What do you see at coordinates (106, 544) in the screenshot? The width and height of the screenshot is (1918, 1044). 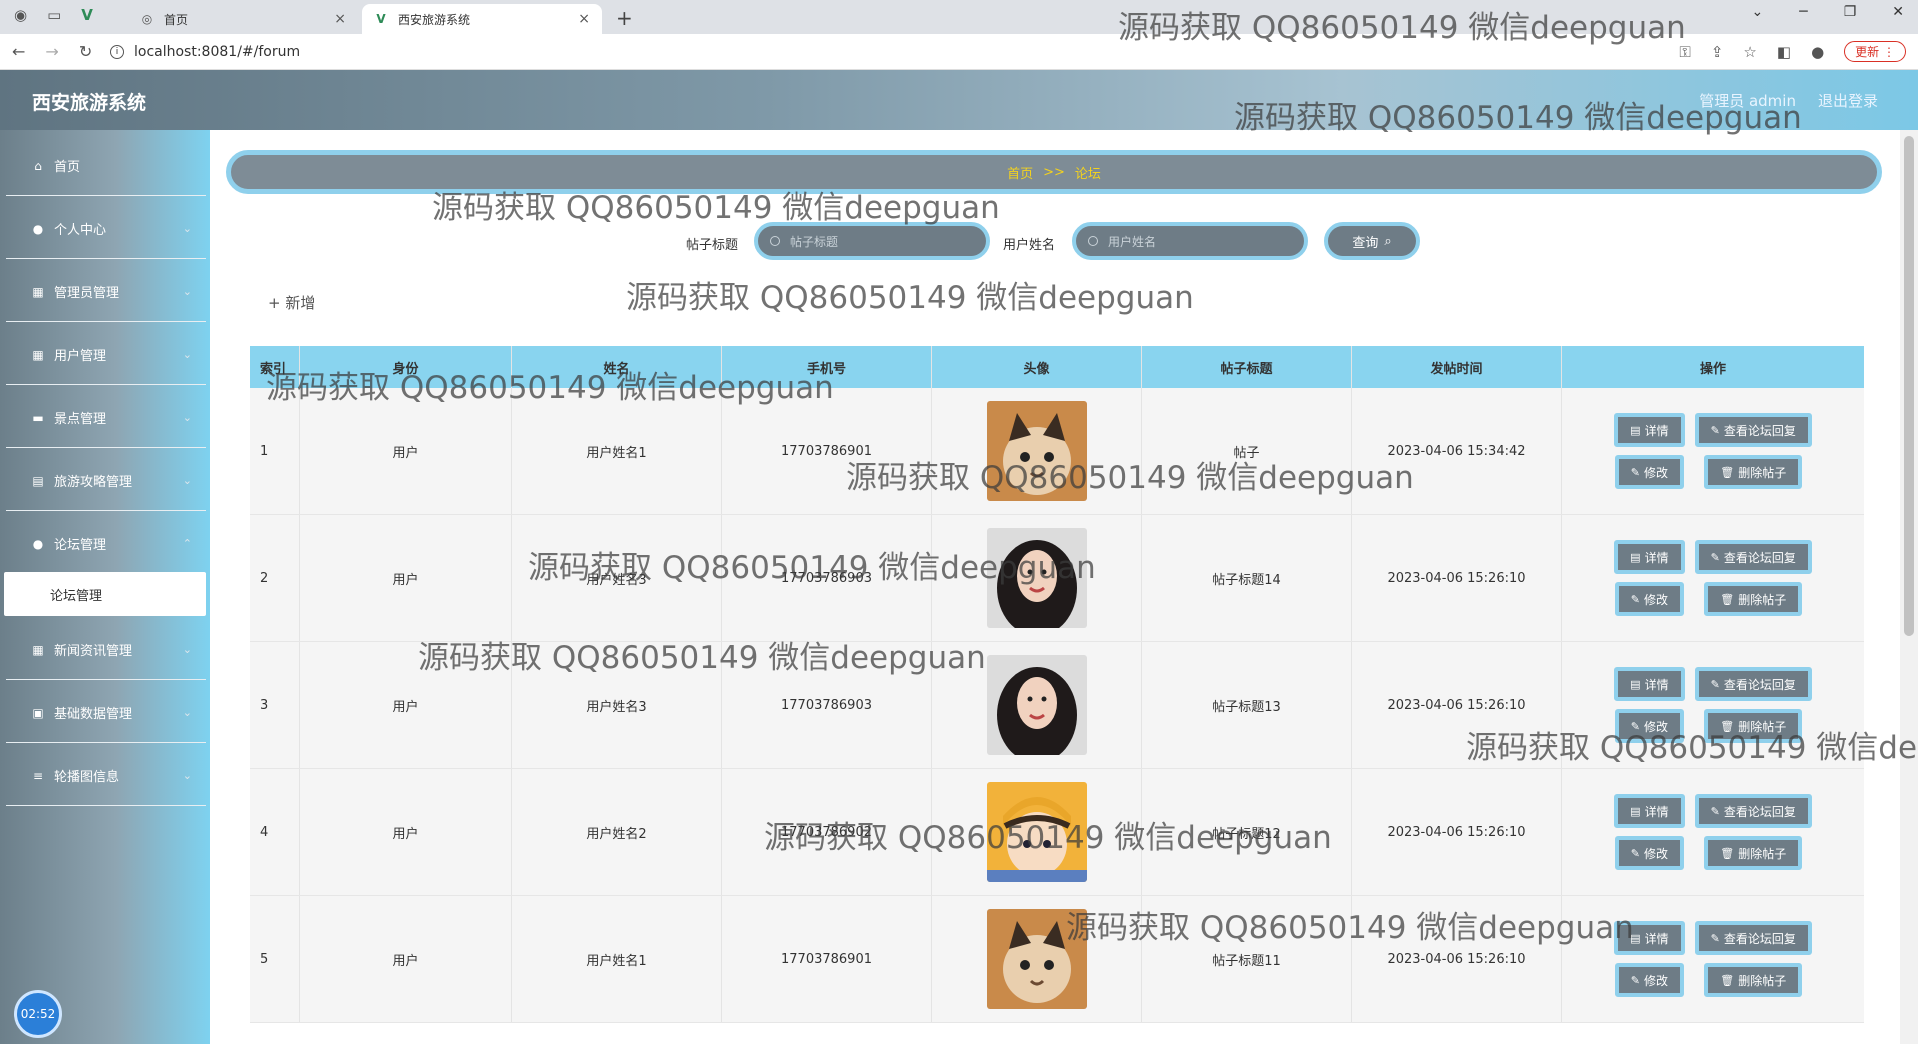 I see `sidebar-item-forum: ● 论坛管理 ⌃` at bounding box center [106, 544].